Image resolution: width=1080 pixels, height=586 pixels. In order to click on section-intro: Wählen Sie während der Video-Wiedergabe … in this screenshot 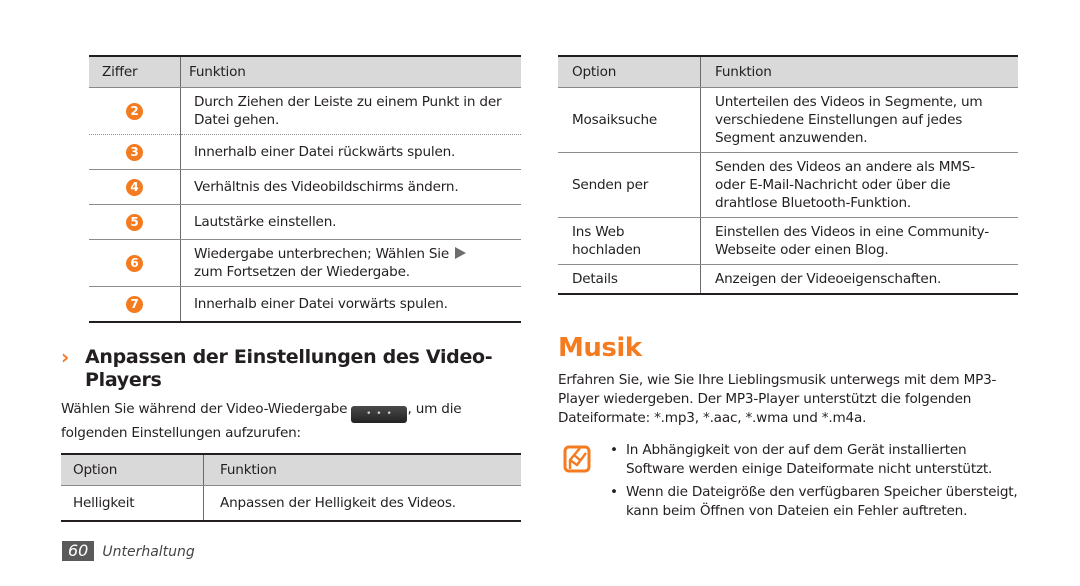, I will do `click(291, 421)`.